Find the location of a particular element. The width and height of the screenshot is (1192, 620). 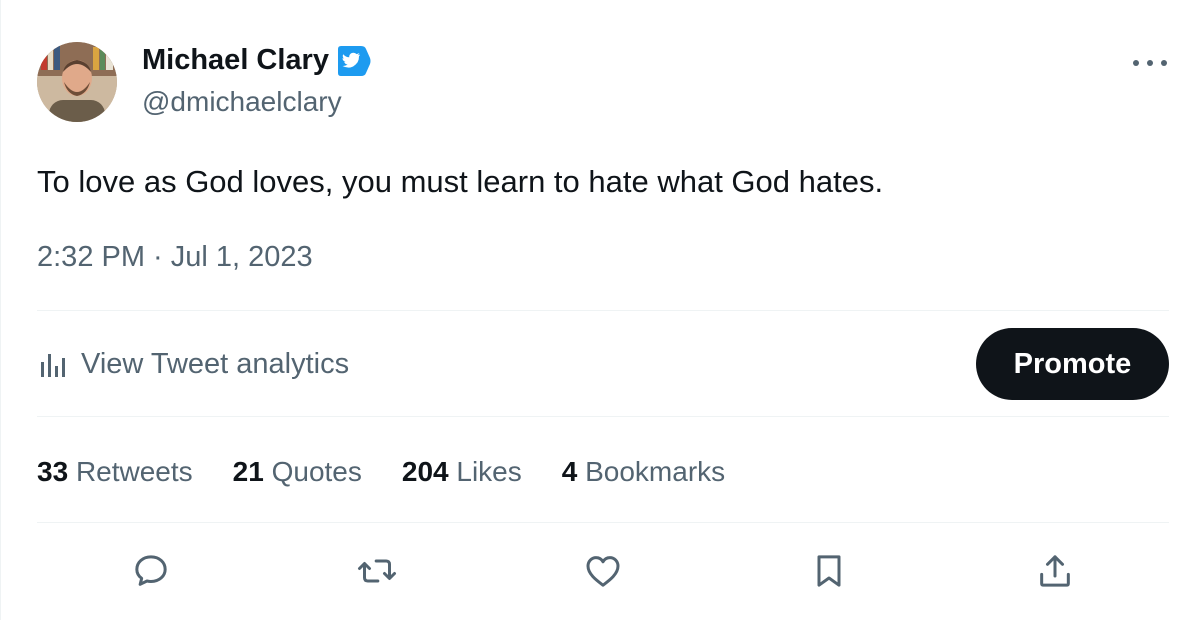

avatar-image is located at coordinates (77, 82).